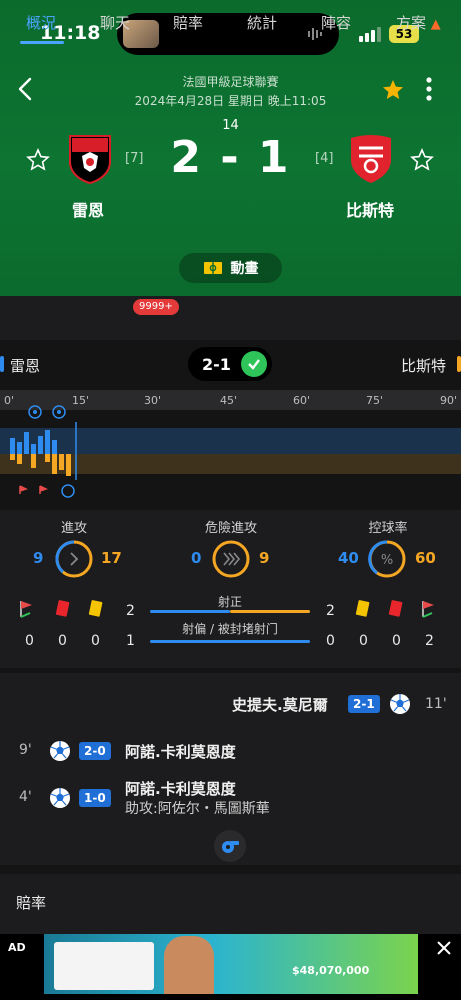 The width and height of the screenshot is (461, 1000). What do you see at coordinates (424, 366) in the screenshot?
I see `summary-away-name: 比斯特` at bounding box center [424, 366].